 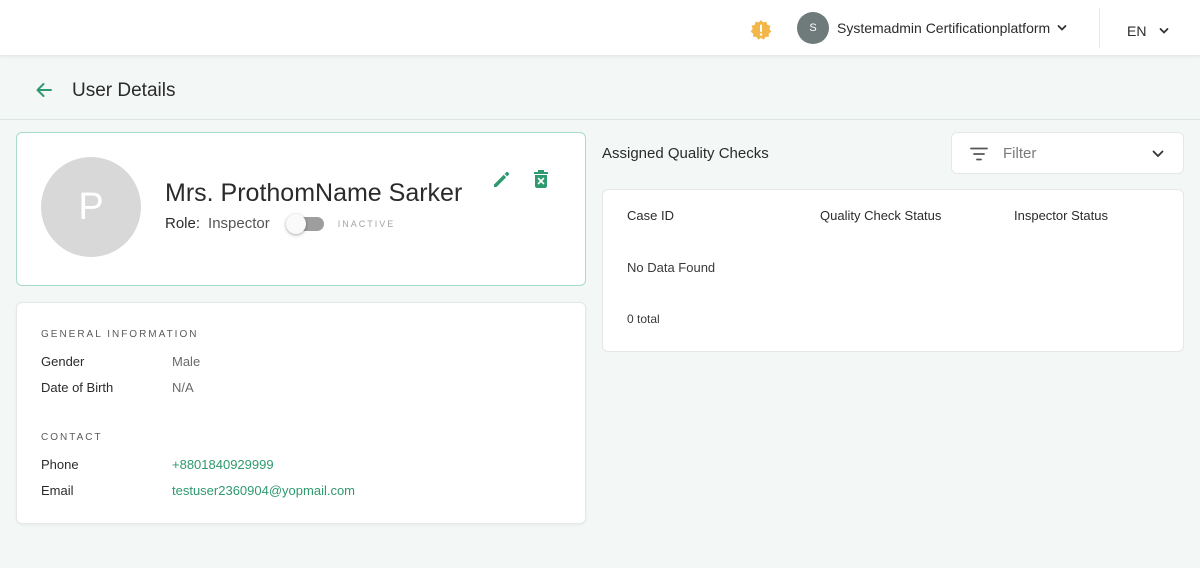 I want to click on column-header-quality-check-status: Quality Check Status, so click(x=880, y=215).